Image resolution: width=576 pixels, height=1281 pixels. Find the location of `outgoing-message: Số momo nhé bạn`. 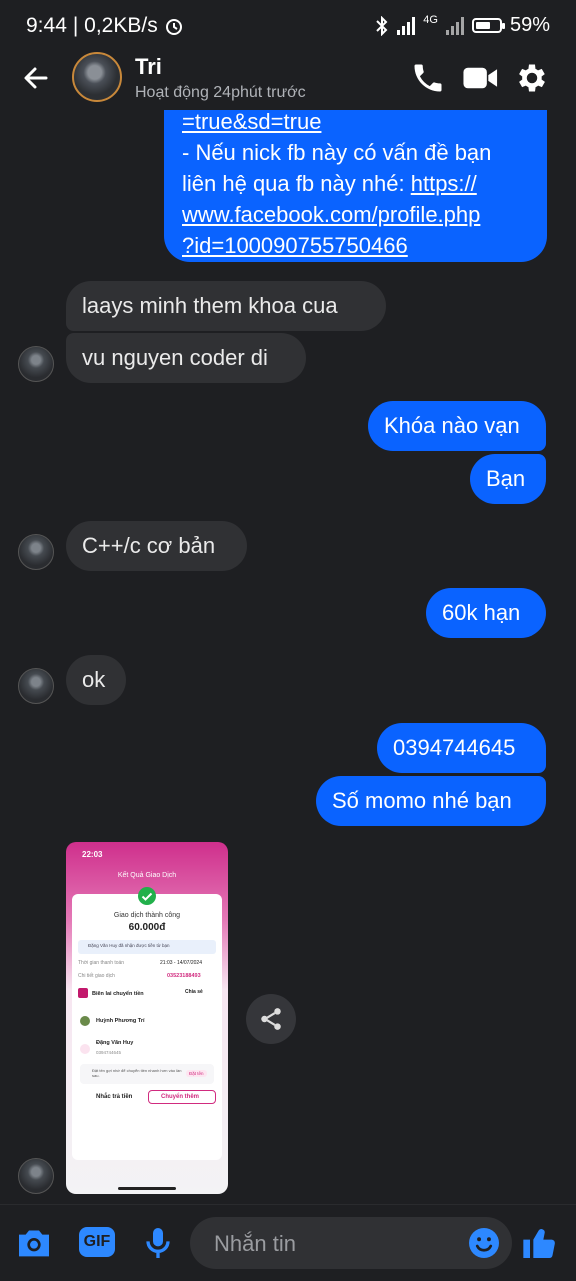

outgoing-message: Số momo nhé bạn is located at coordinates (431, 801).